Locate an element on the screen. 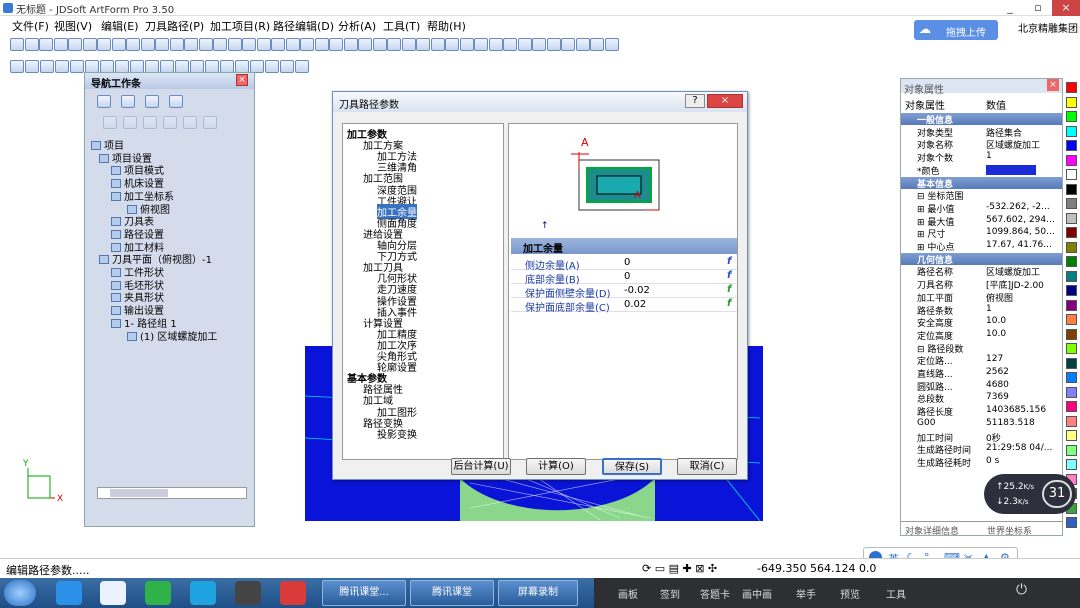  param-row: 侧边余量(A) 0 f is located at coordinates (624, 264).